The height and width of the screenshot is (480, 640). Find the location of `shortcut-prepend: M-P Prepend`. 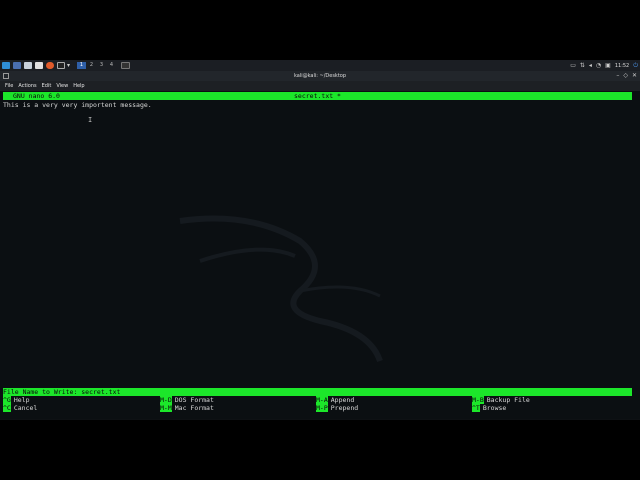

shortcut-prepend: M-P Prepend is located at coordinates (337, 408).